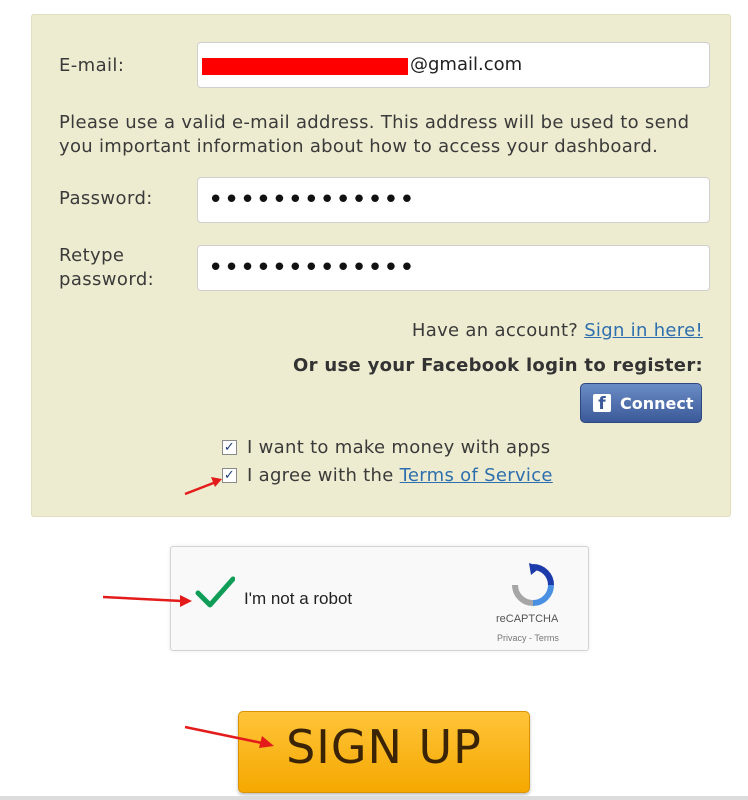 The height and width of the screenshot is (800, 748). I want to click on retype-password-value: •••••••••••••, so click(312, 268).